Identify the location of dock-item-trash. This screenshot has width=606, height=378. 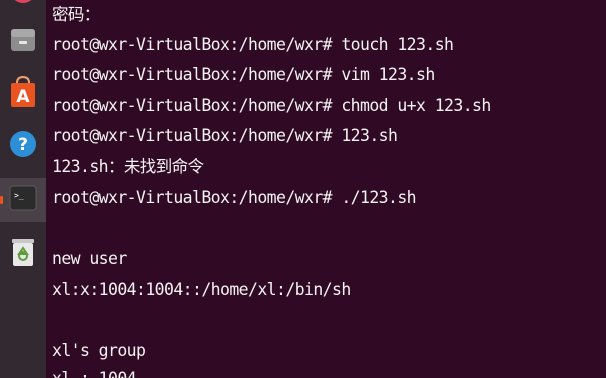
(23, 254).